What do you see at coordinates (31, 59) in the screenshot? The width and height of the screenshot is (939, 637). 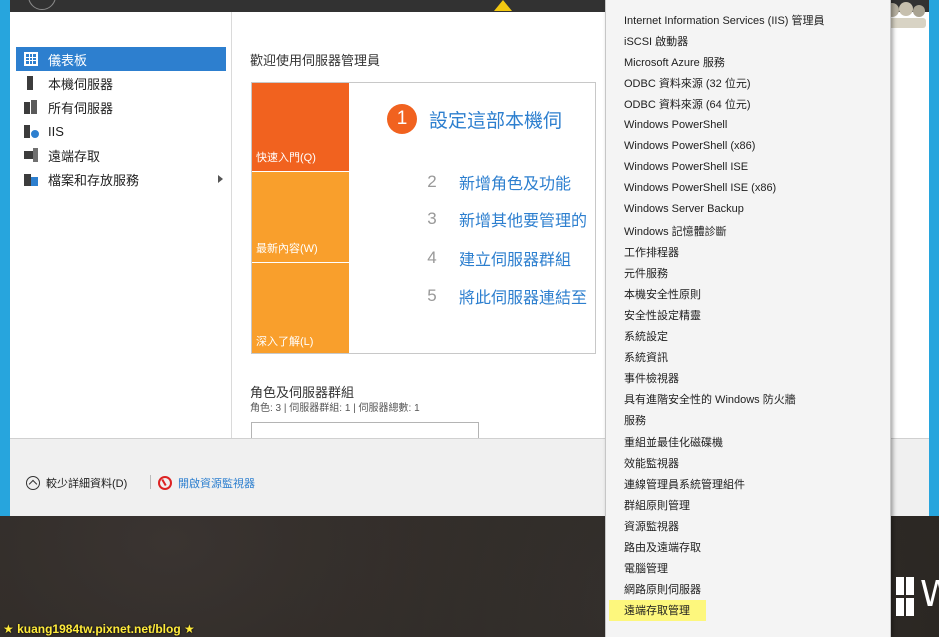 I see `dashboard-icon` at bounding box center [31, 59].